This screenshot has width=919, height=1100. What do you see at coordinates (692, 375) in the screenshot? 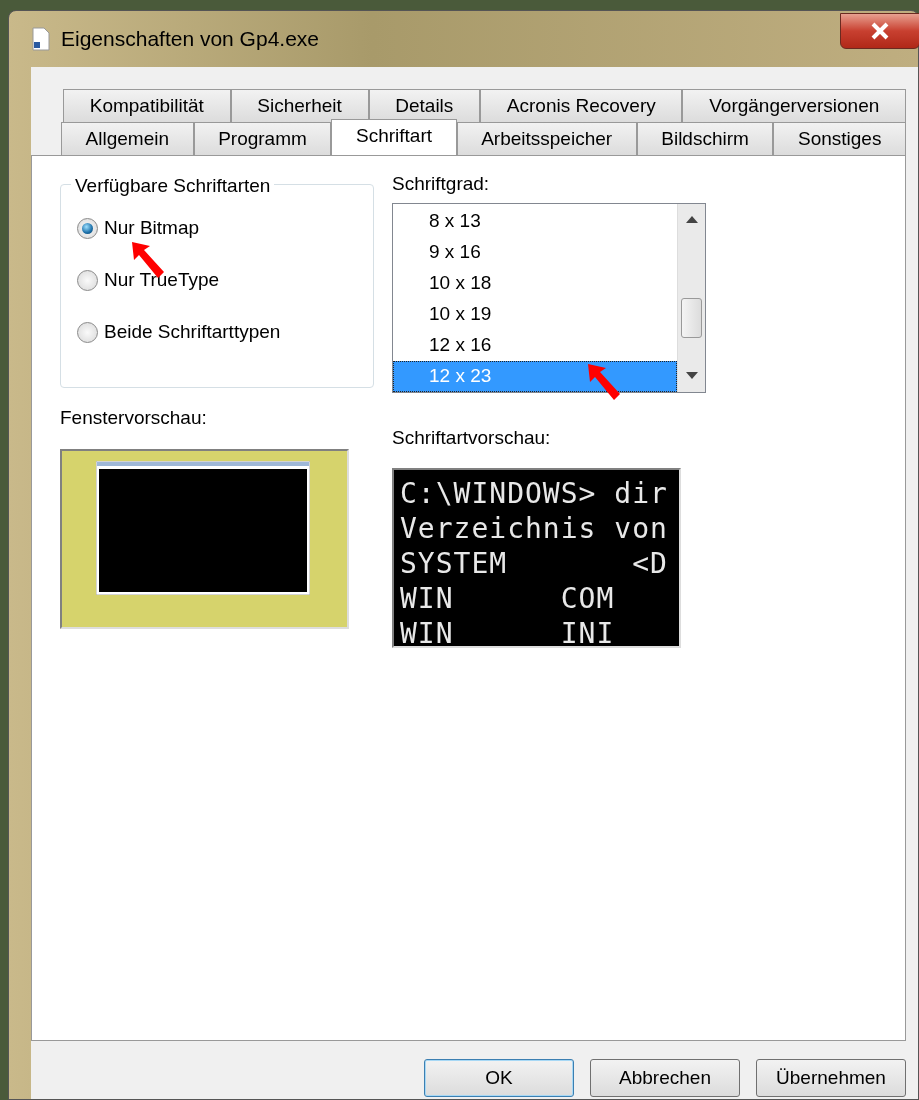
I see `scroll-down-icon` at bounding box center [692, 375].